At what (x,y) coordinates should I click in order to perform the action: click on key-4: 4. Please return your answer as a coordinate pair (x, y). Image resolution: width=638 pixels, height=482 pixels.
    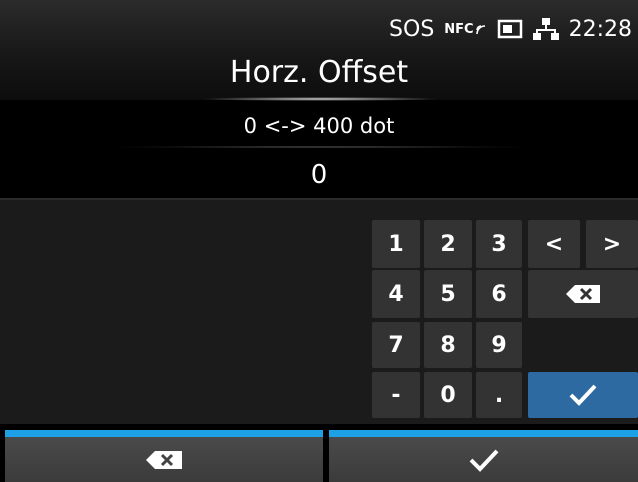
    Looking at the image, I should click on (396, 294).